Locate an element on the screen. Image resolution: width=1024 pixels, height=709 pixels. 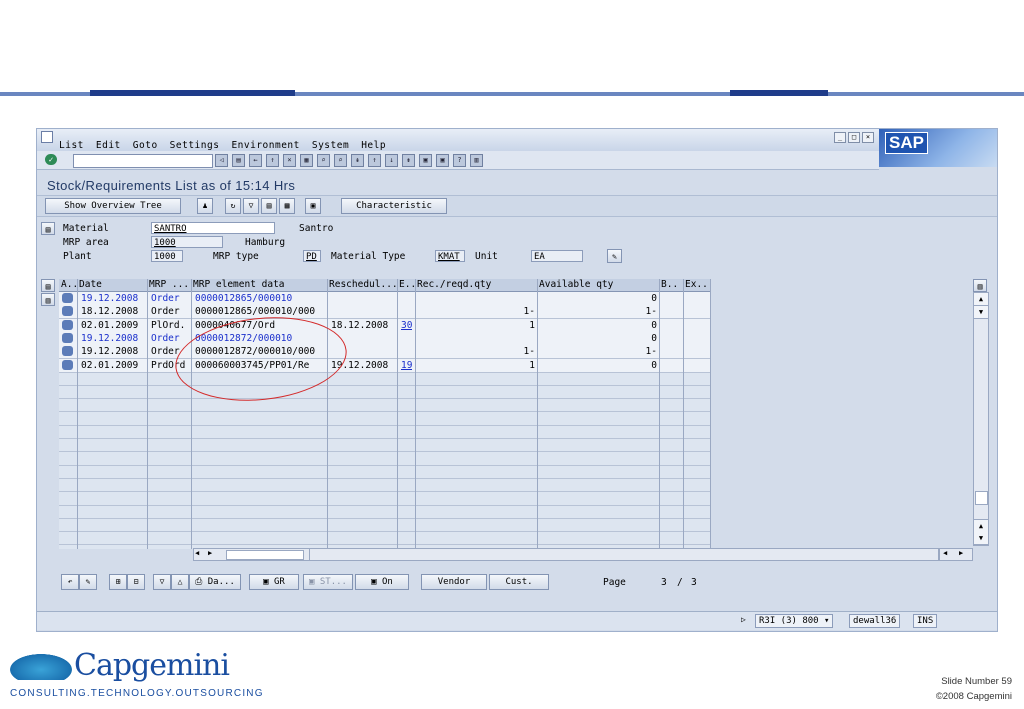
menu-help: Help is located at coordinates (373, 145).